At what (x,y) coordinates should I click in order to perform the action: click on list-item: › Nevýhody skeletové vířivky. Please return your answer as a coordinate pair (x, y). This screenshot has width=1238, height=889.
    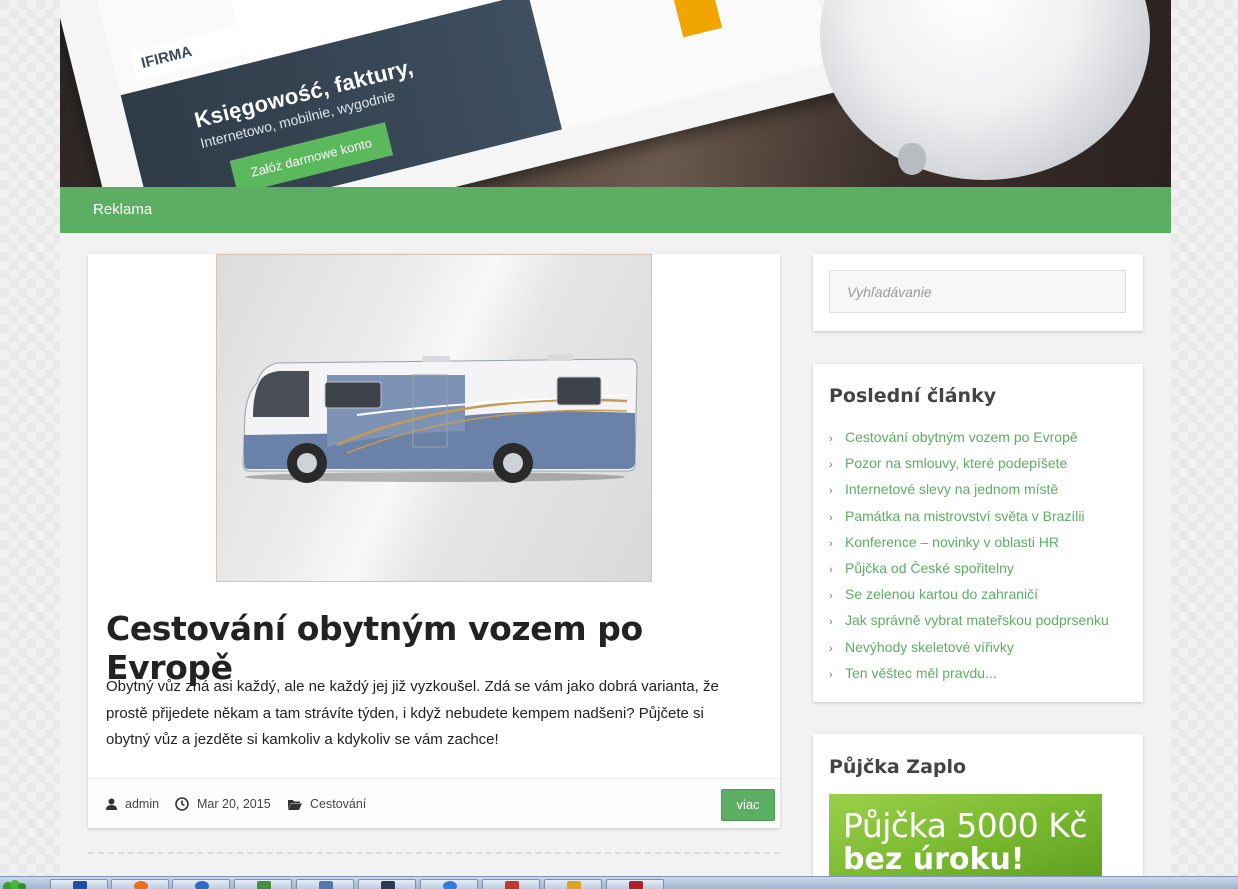
    Looking at the image, I should click on (969, 651).